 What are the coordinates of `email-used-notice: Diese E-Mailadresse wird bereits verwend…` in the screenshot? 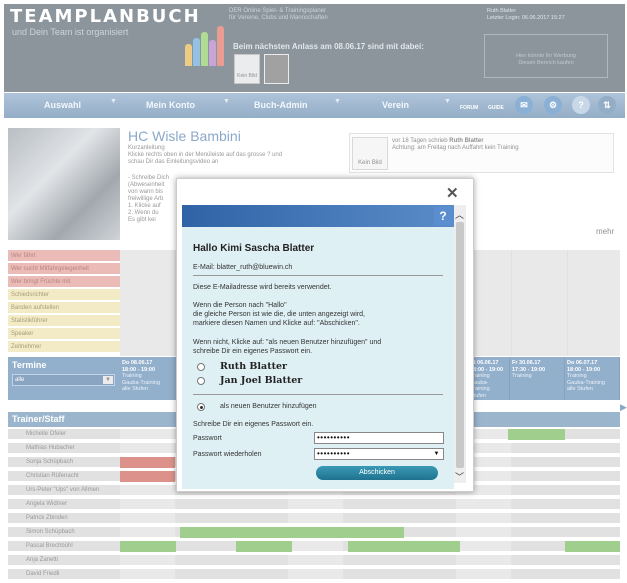 It's located at (262, 287).